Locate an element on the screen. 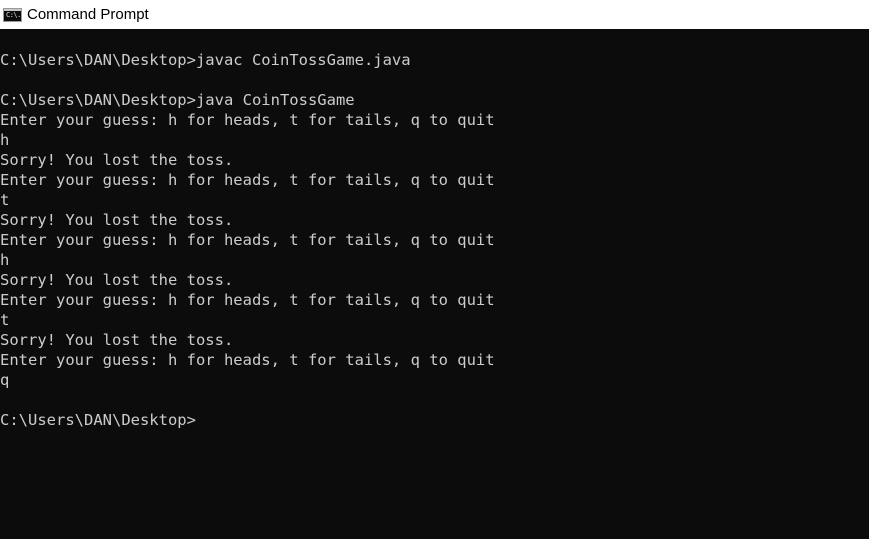  cmd-icon: C:\. is located at coordinates (12, 15).